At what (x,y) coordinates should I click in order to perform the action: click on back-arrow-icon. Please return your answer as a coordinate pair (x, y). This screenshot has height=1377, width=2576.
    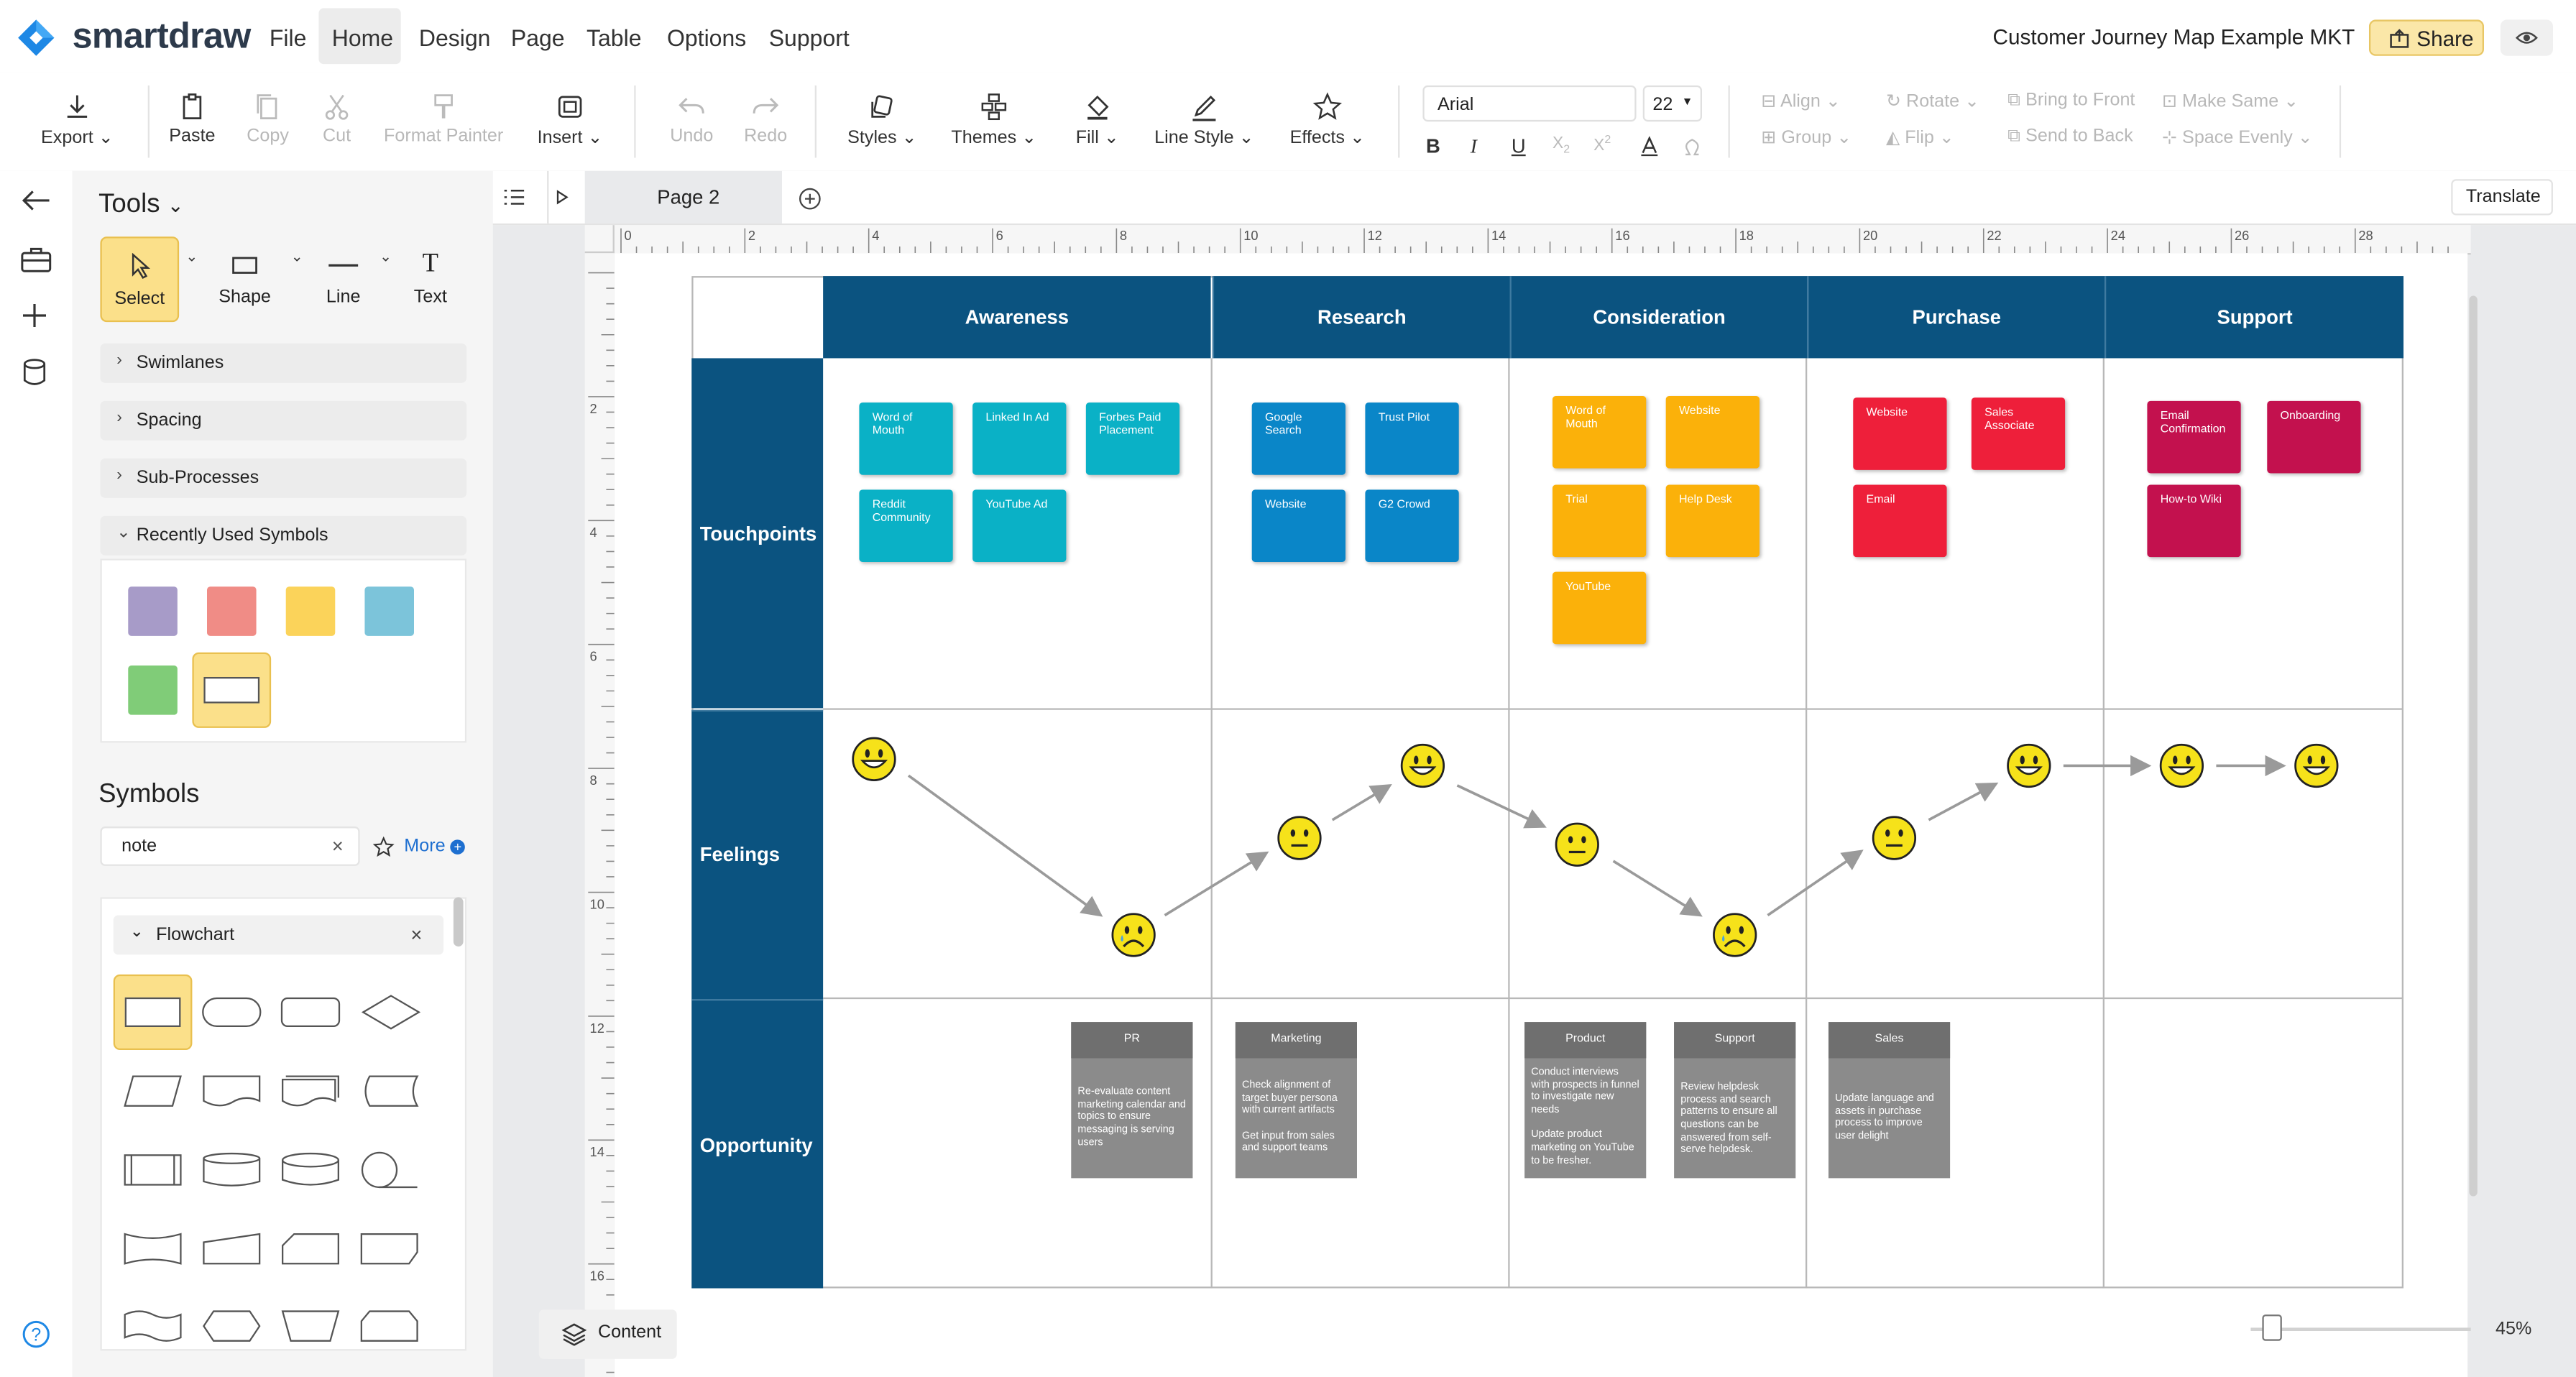
    Looking at the image, I should click on (36, 201).